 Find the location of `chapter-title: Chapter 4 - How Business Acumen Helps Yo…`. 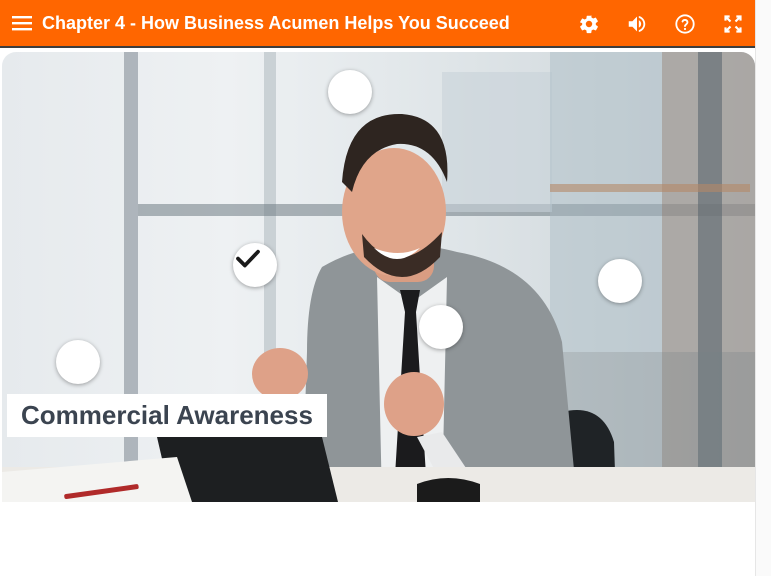

chapter-title: Chapter 4 - How Business Acumen Helps Yo… is located at coordinates (276, 22).